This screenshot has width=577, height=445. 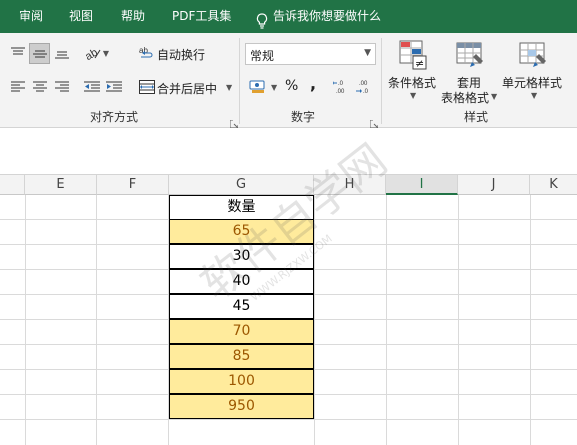 I want to click on accounting-format-icon, so click(x=258, y=87).